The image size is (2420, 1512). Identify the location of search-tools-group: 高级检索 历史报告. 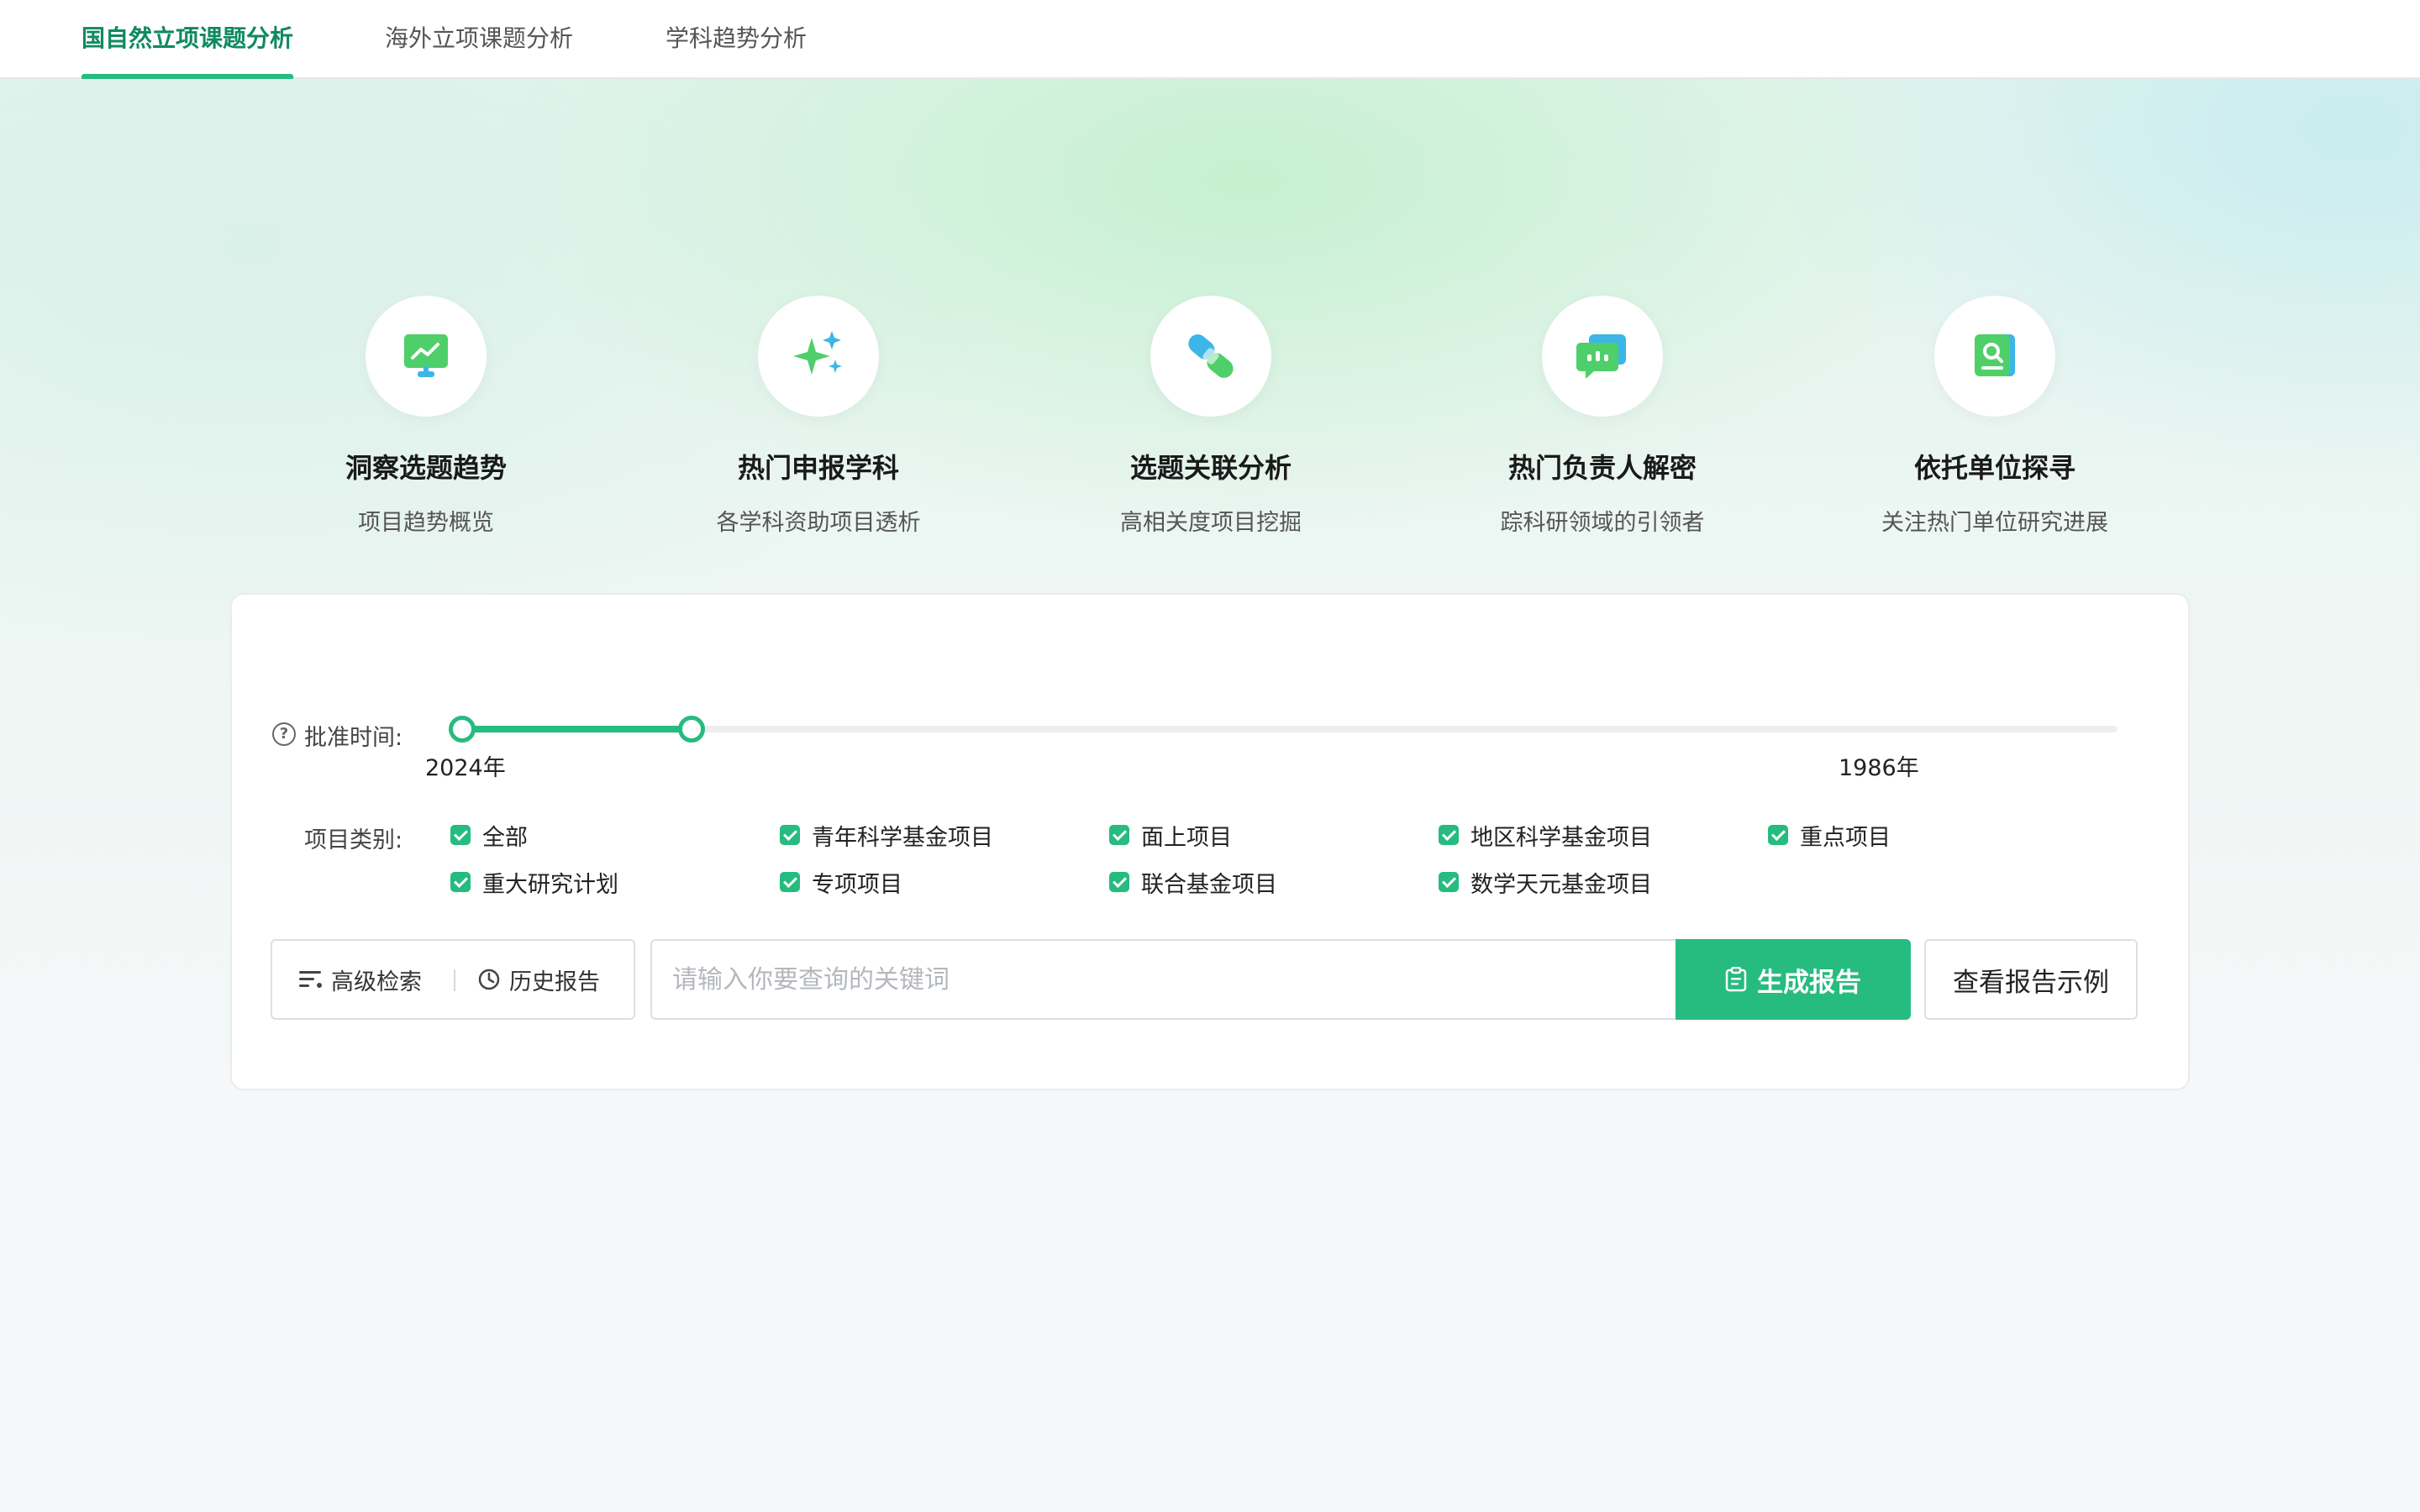
(453, 979).